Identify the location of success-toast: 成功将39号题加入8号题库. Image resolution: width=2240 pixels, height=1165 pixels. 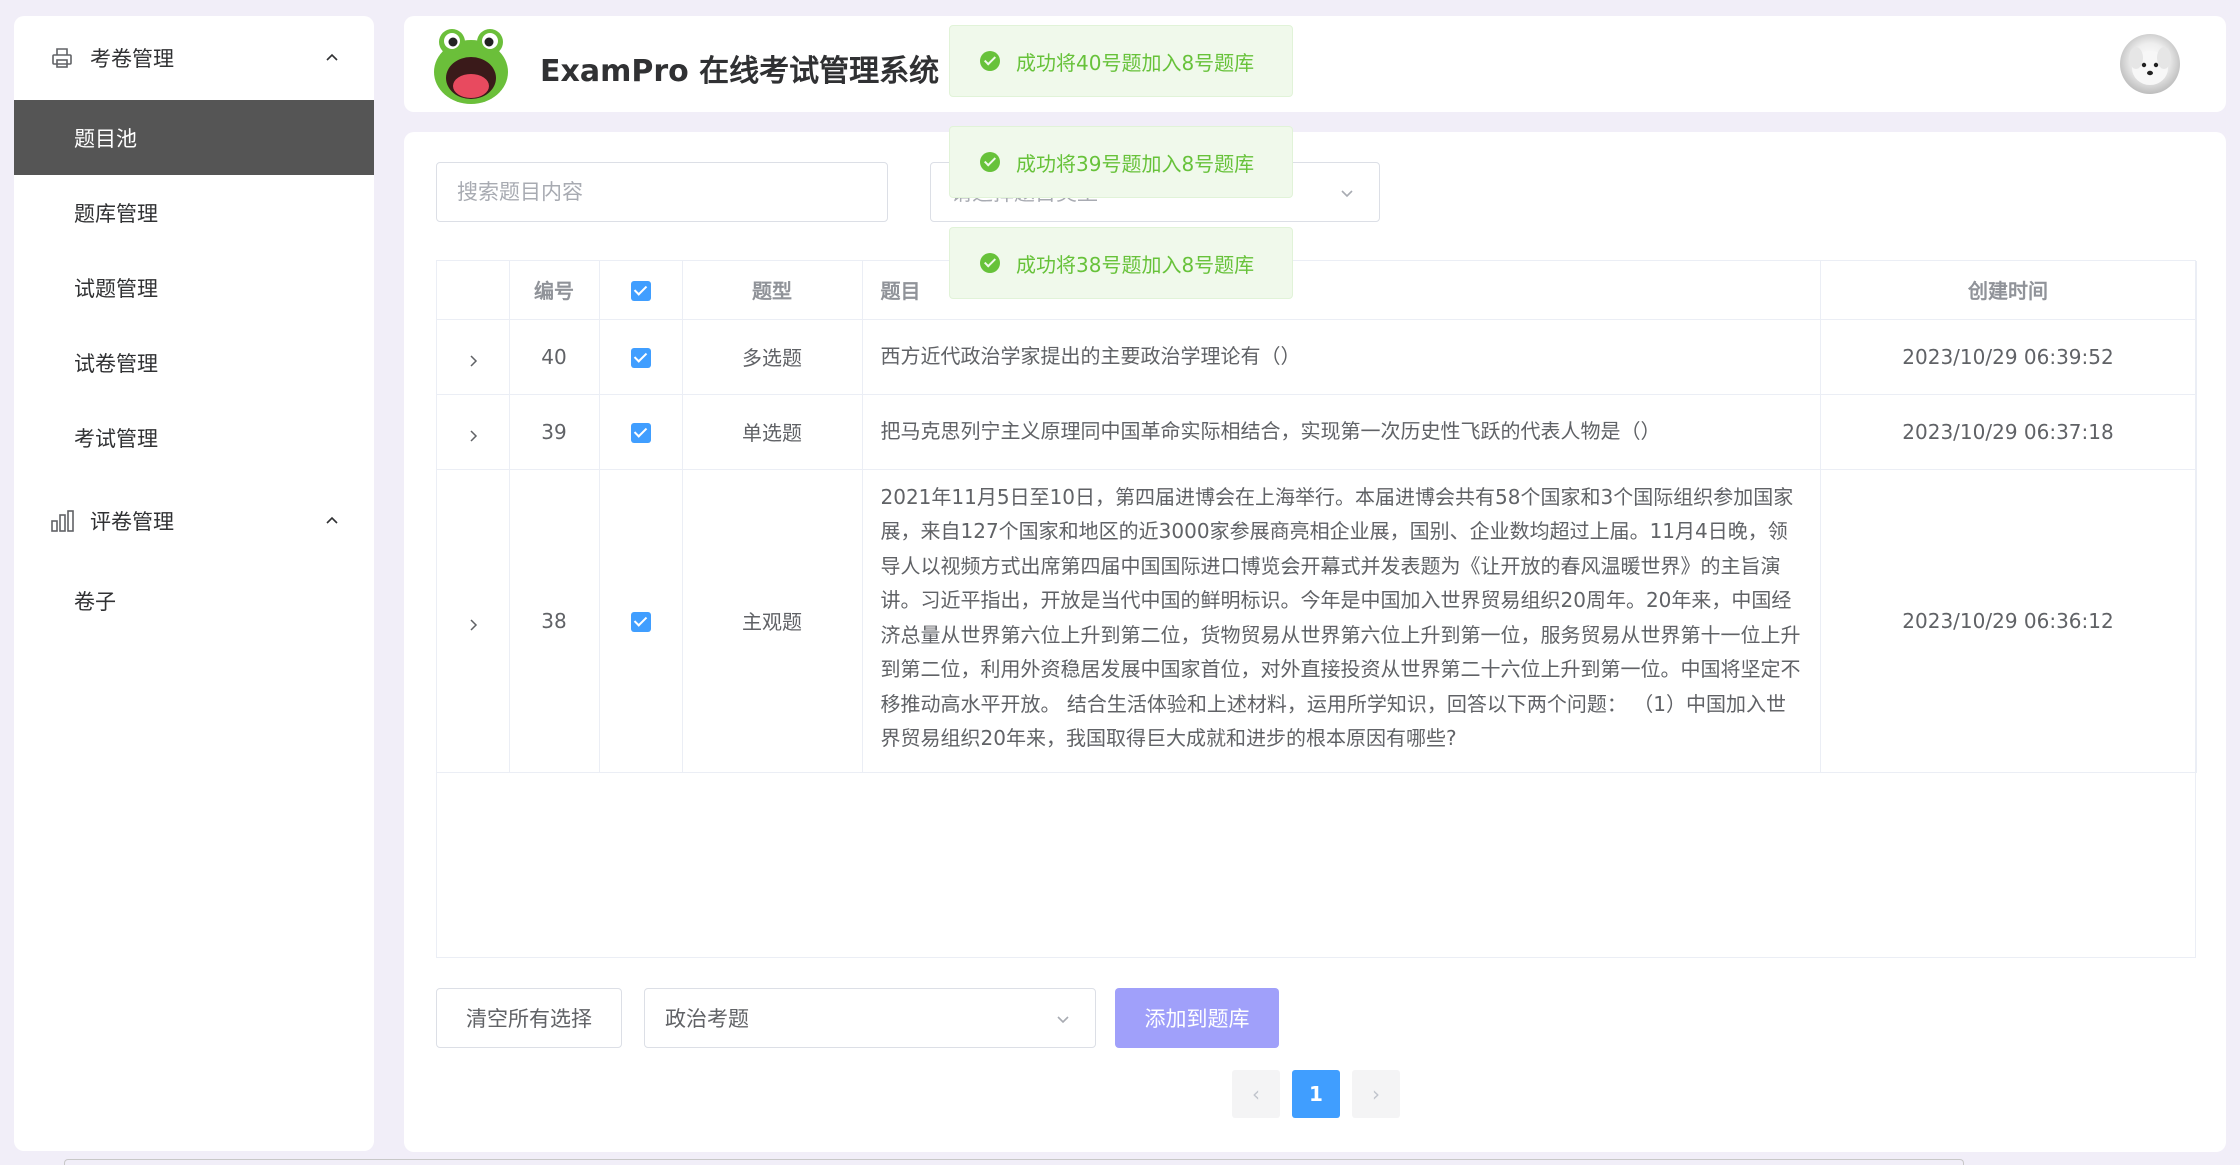
(1121, 162).